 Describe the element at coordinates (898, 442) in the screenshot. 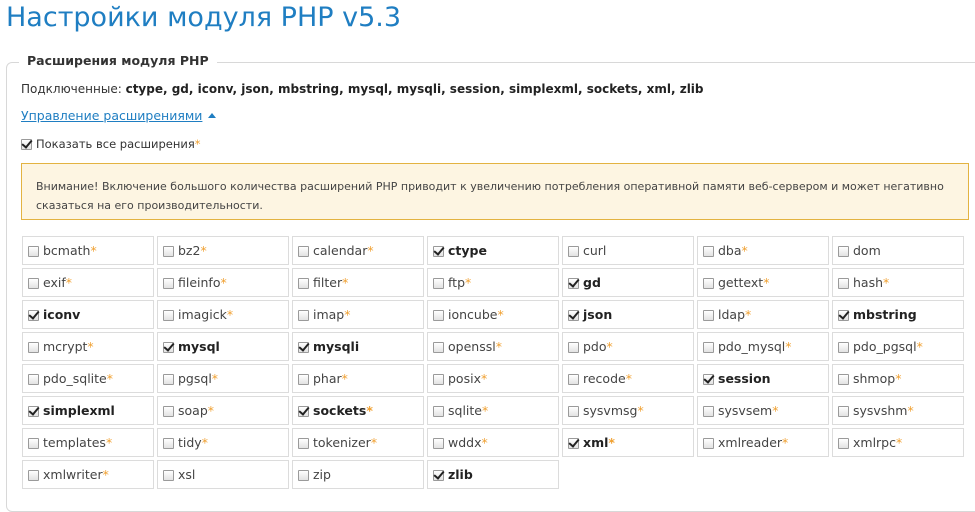

I see `extension-xmlrpc: xmlrpc*` at that location.